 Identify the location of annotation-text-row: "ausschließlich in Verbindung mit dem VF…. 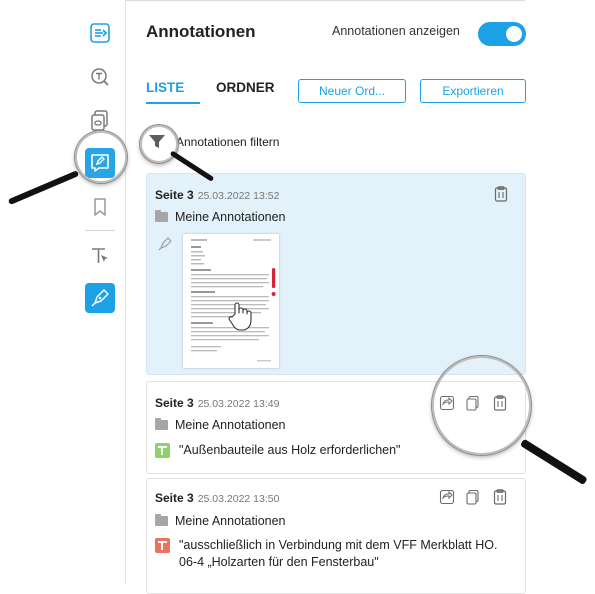
(330, 554).